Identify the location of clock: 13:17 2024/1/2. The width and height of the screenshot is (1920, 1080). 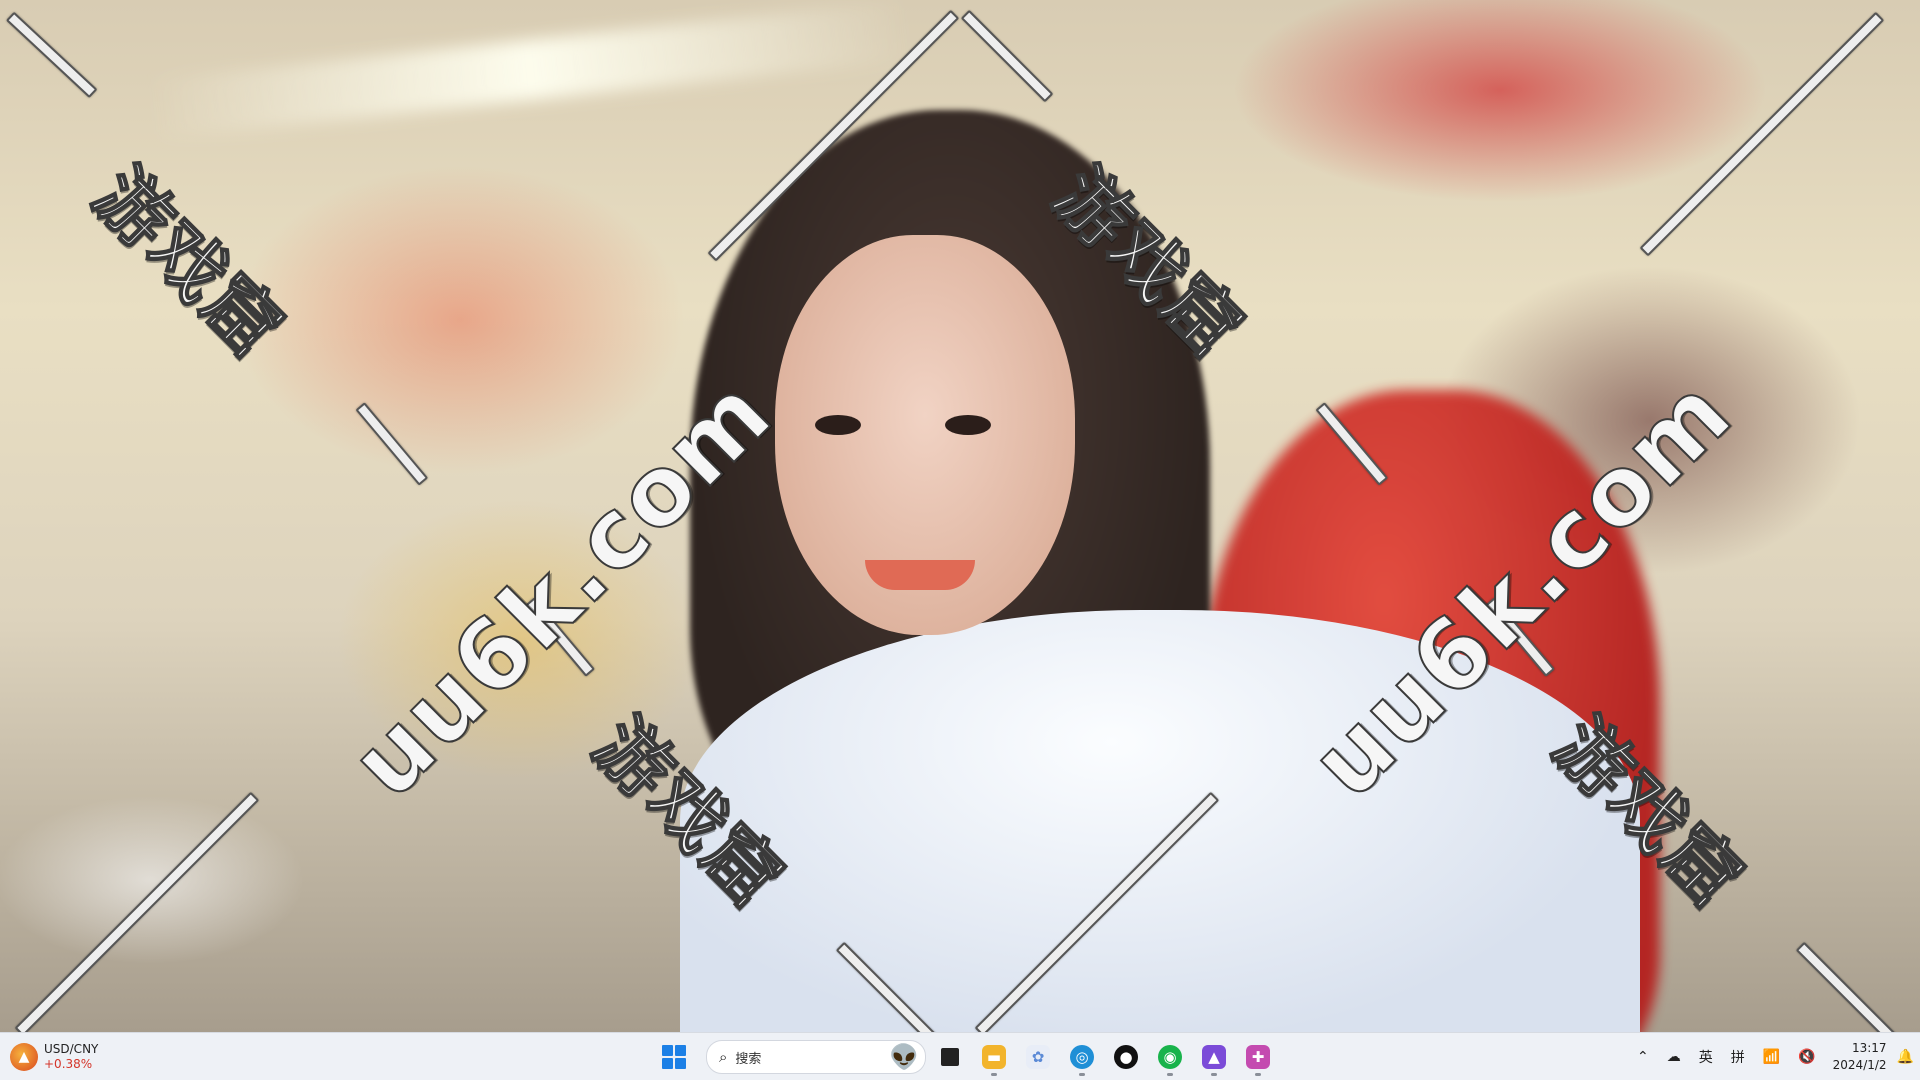
(1860, 1057).